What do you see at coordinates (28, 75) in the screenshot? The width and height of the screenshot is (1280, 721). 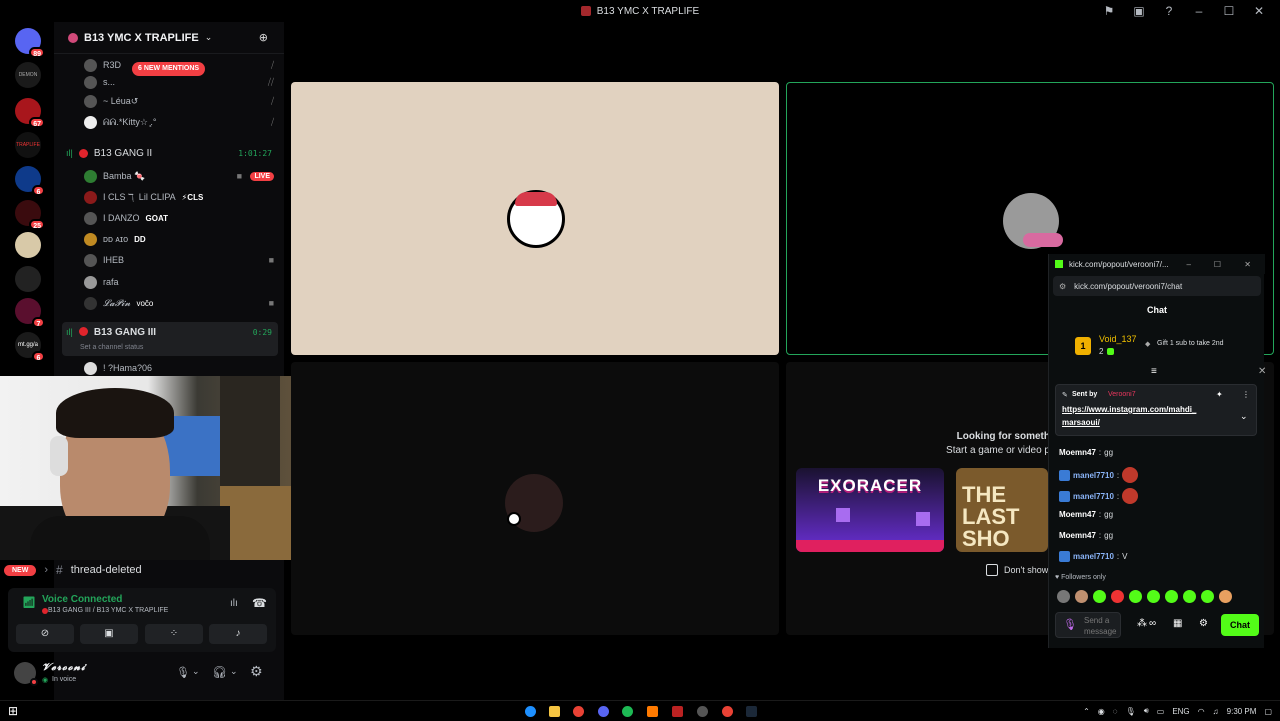 I see `server-icon: DEMON` at bounding box center [28, 75].